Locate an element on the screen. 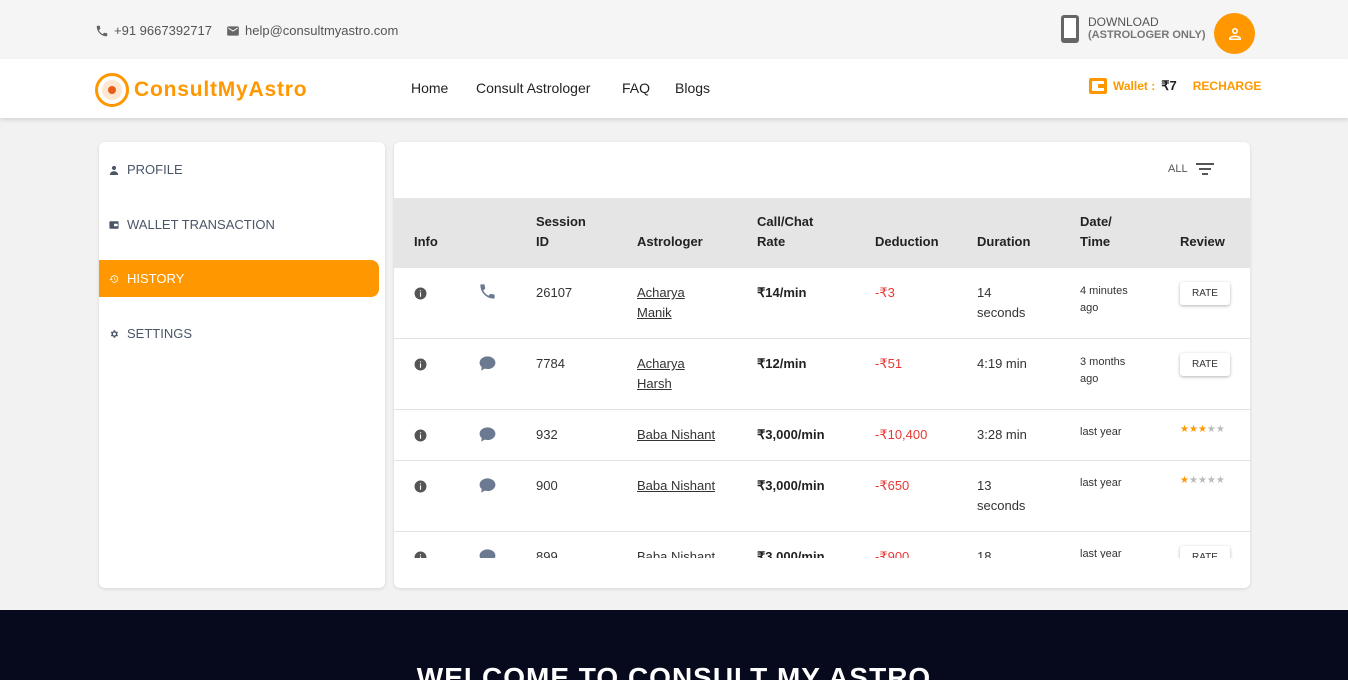 This screenshot has height=680, width=1348. time-line2: ago is located at coordinates (1089, 308).